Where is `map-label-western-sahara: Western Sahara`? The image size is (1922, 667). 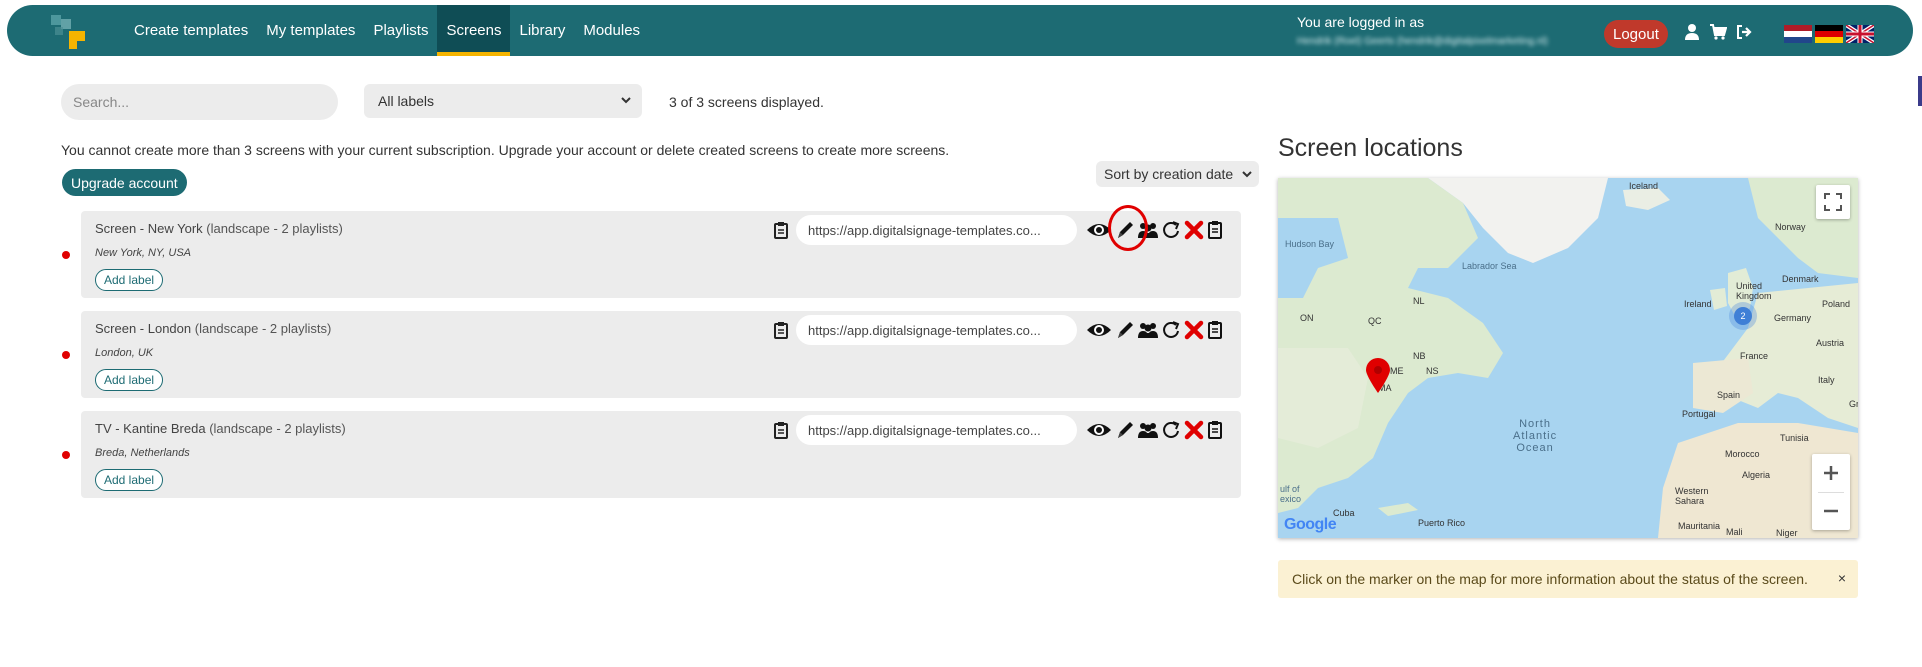 map-label-western-sahara: Western Sahara is located at coordinates (1692, 496).